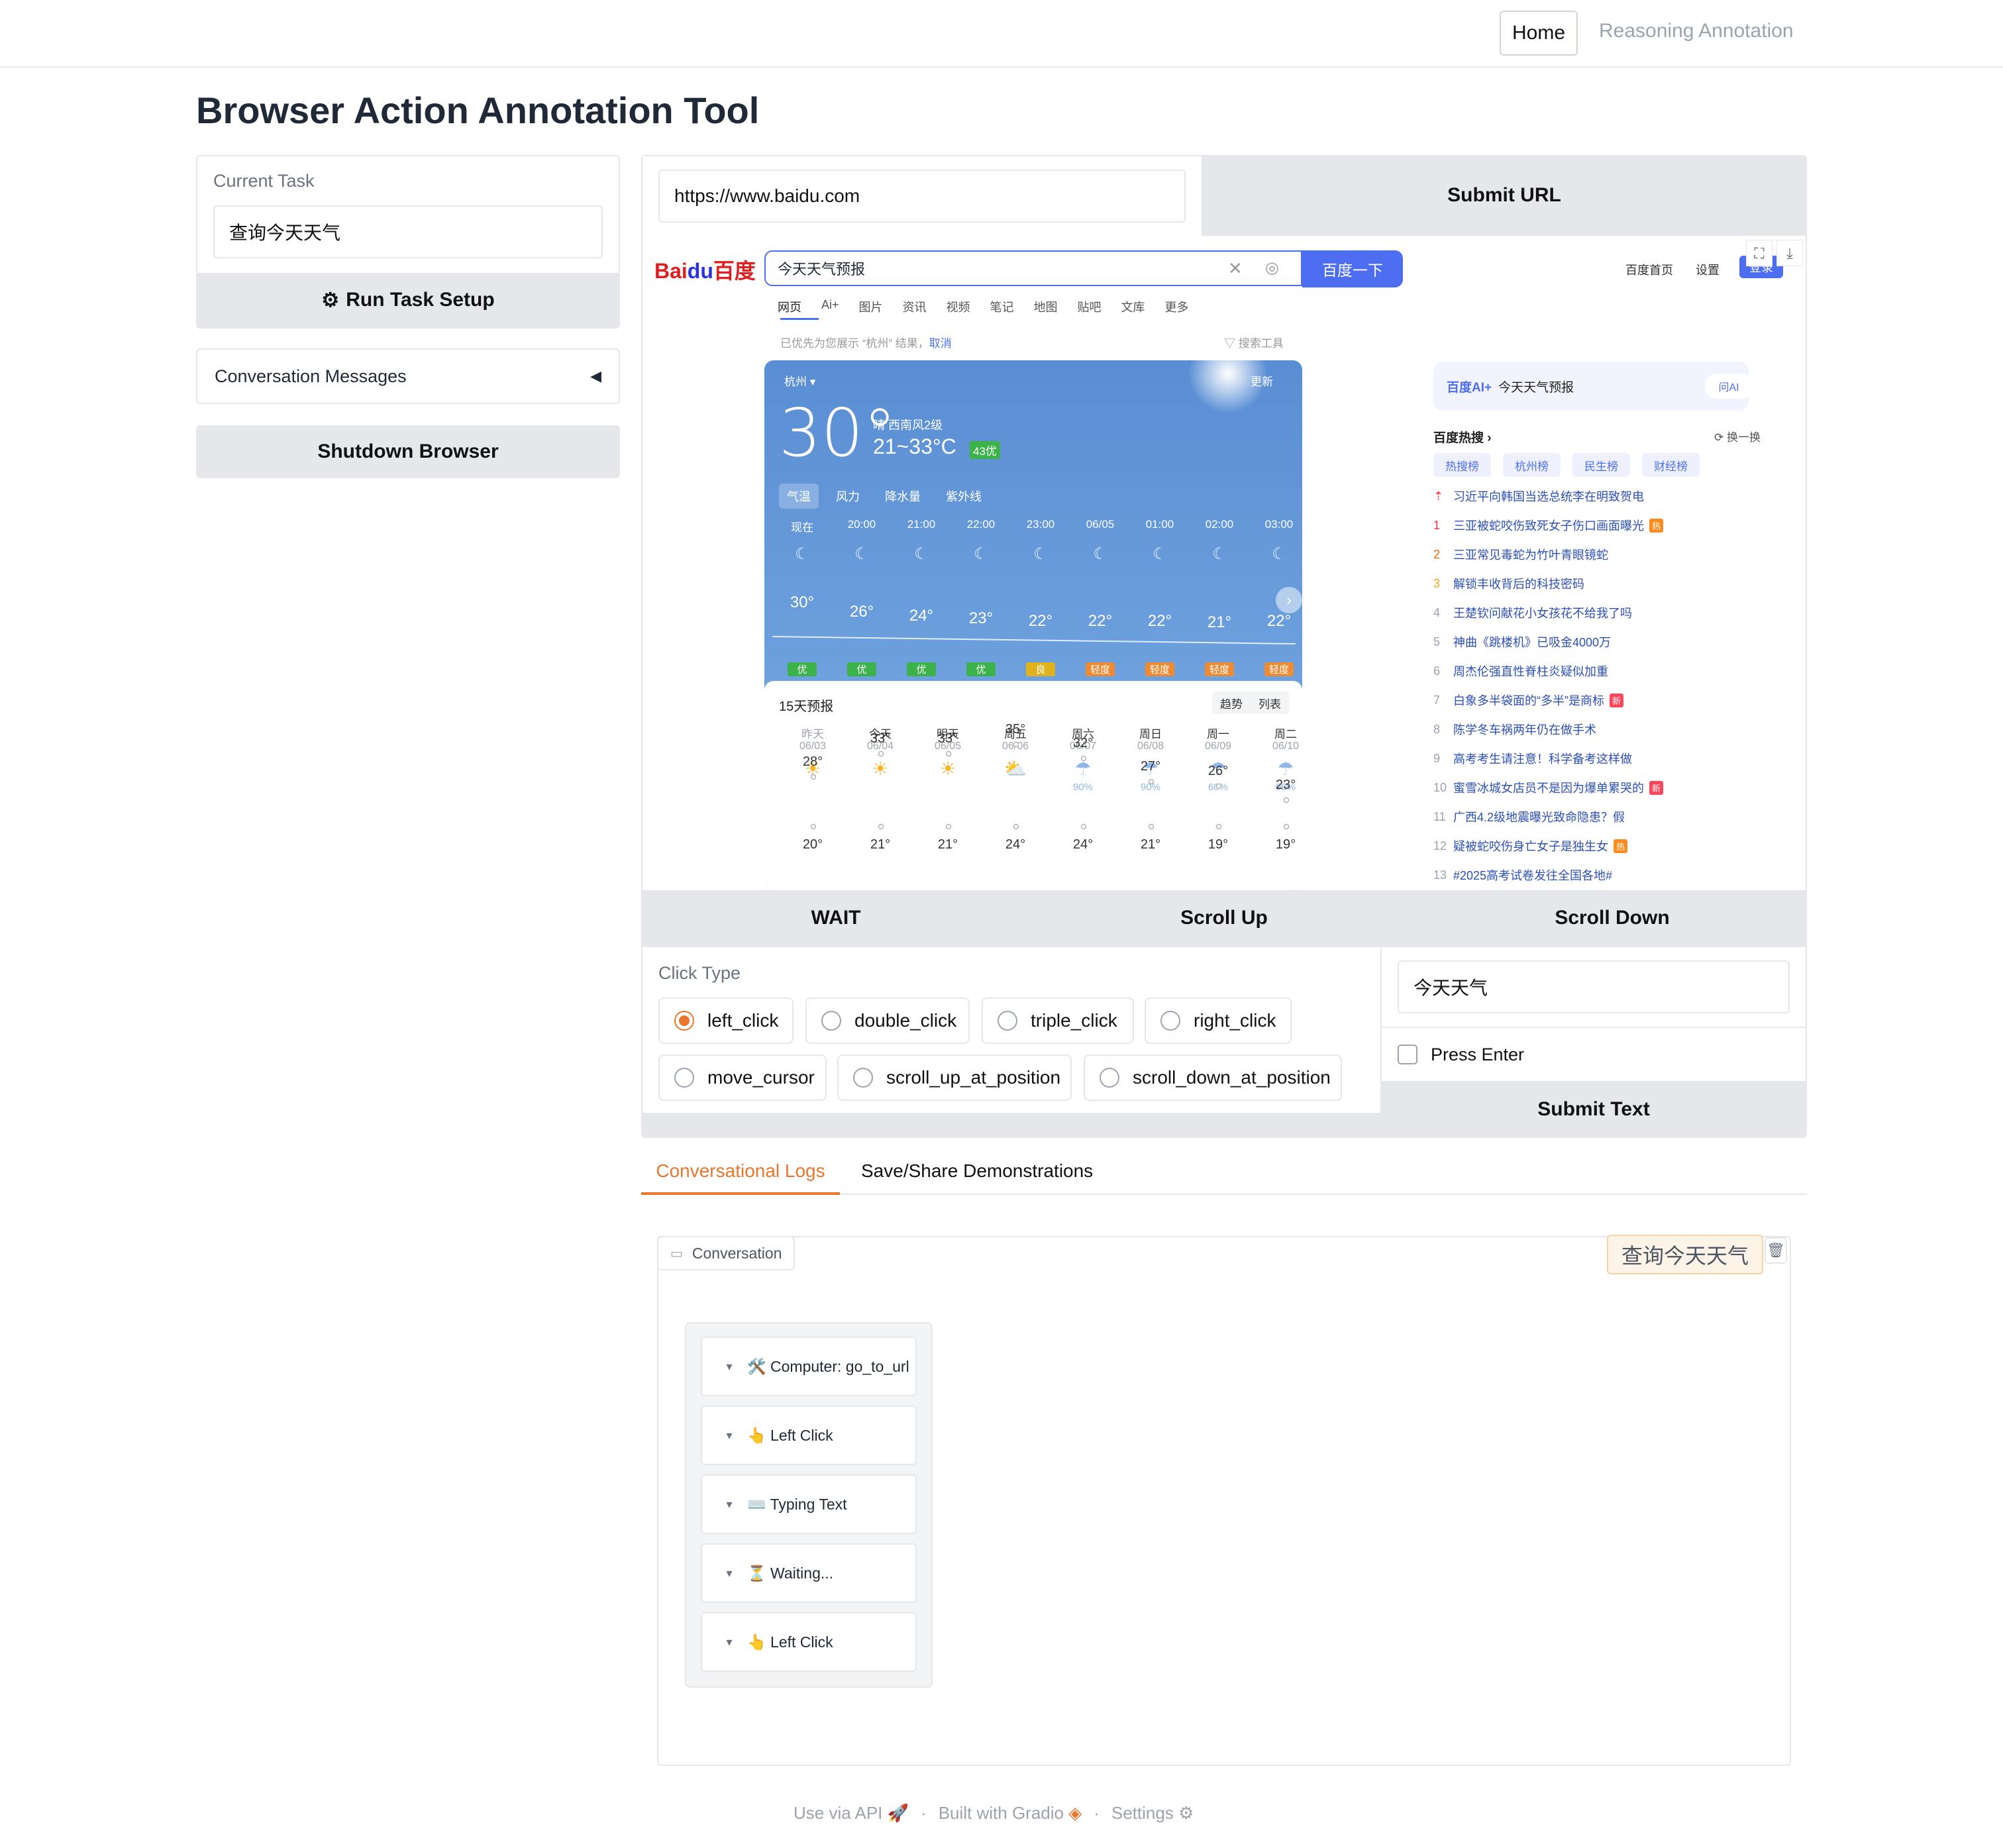 The height and width of the screenshot is (1848, 2003). Describe the element at coordinates (1034, 640) in the screenshot. I see `temperature-curve` at that location.